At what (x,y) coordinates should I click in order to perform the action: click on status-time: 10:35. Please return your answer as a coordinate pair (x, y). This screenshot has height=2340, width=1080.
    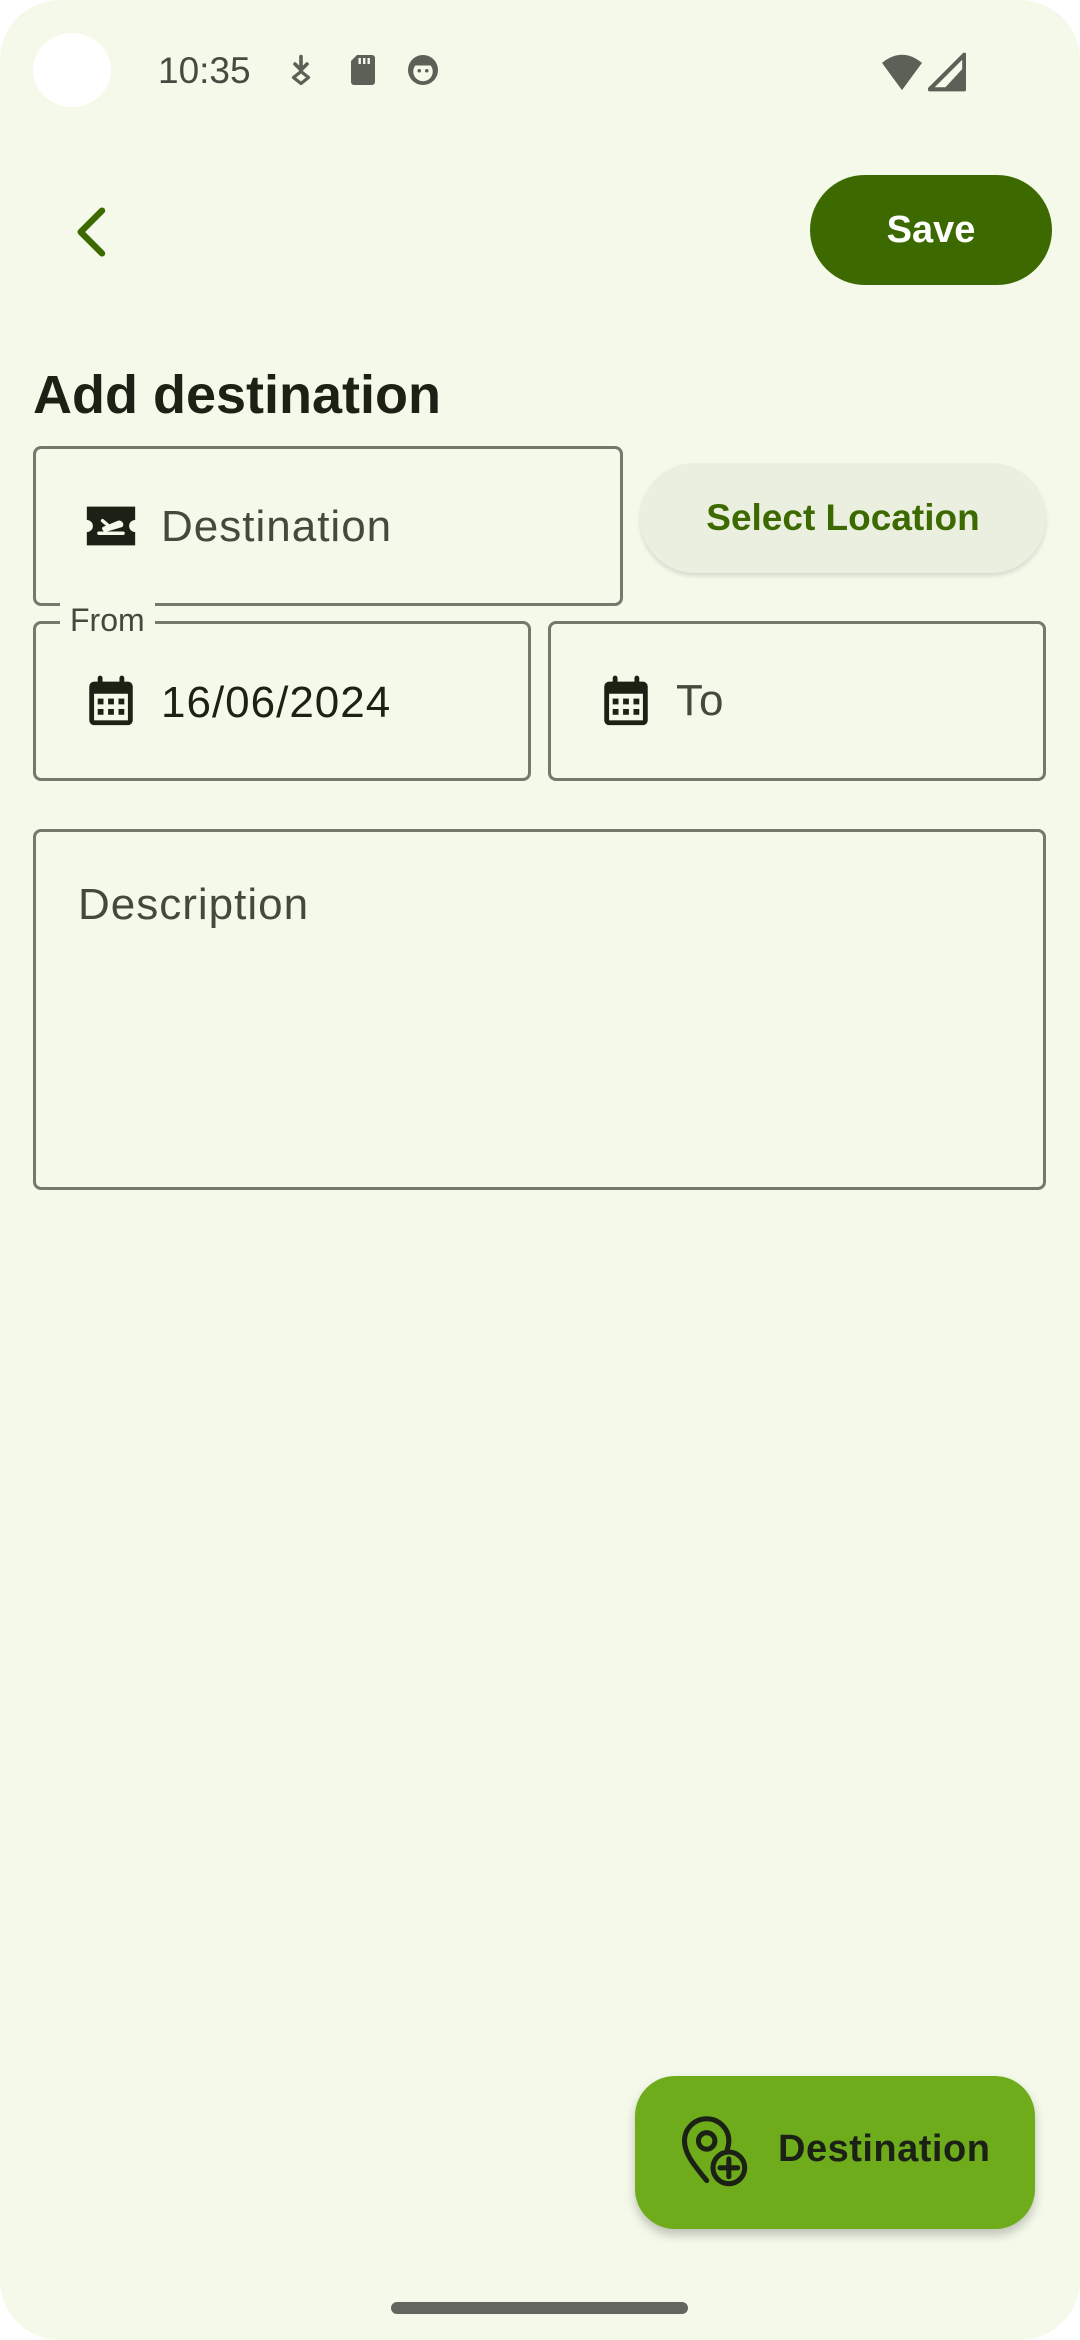
    Looking at the image, I should click on (204, 70).